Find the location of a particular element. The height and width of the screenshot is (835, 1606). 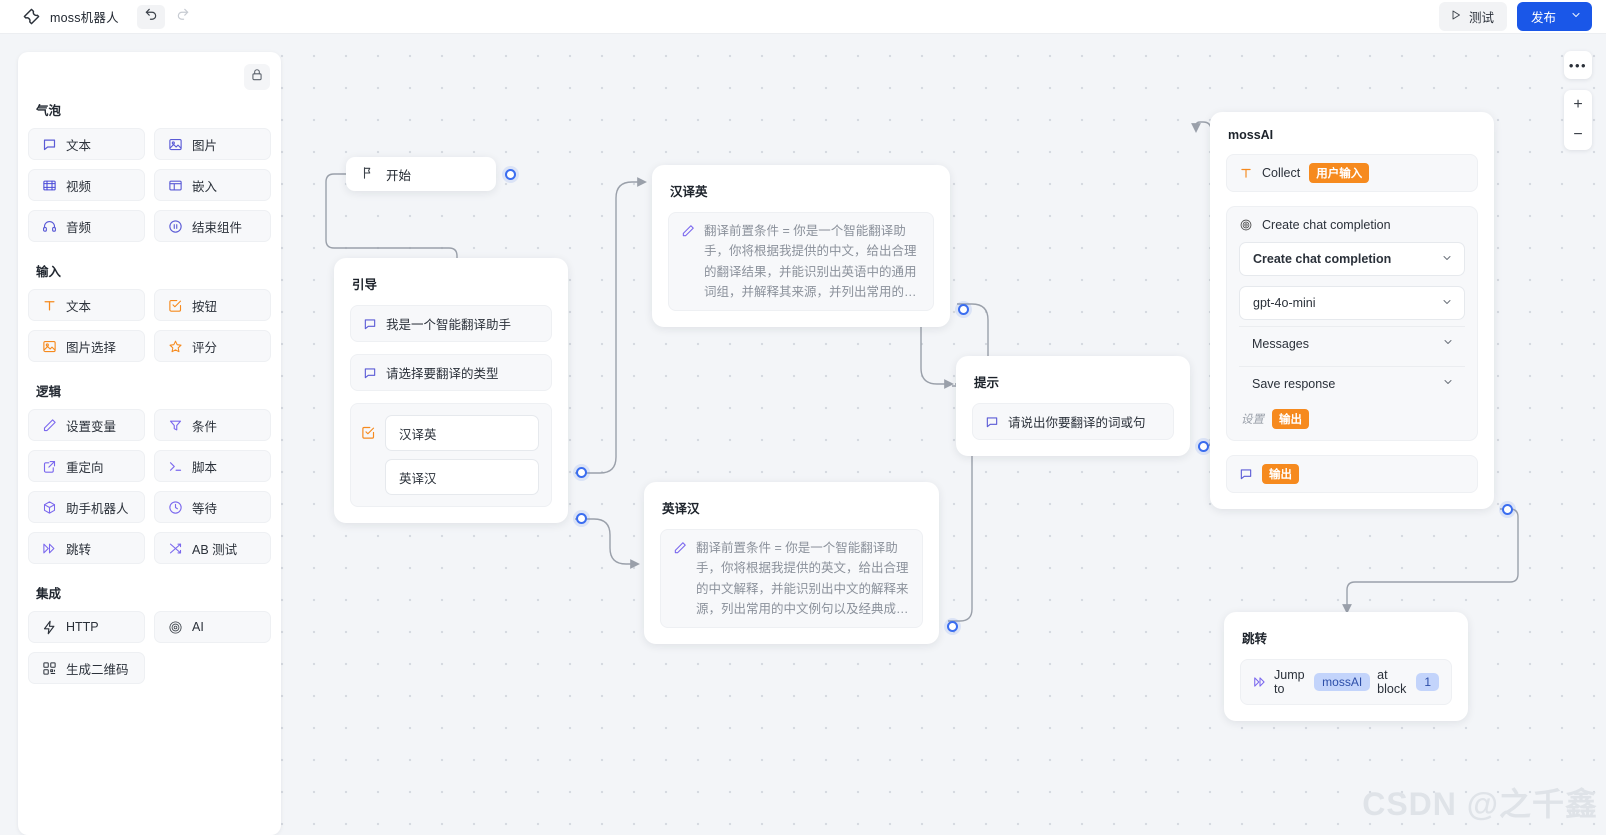

guide-option-1: 汉译英 is located at coordinates (462, 433).